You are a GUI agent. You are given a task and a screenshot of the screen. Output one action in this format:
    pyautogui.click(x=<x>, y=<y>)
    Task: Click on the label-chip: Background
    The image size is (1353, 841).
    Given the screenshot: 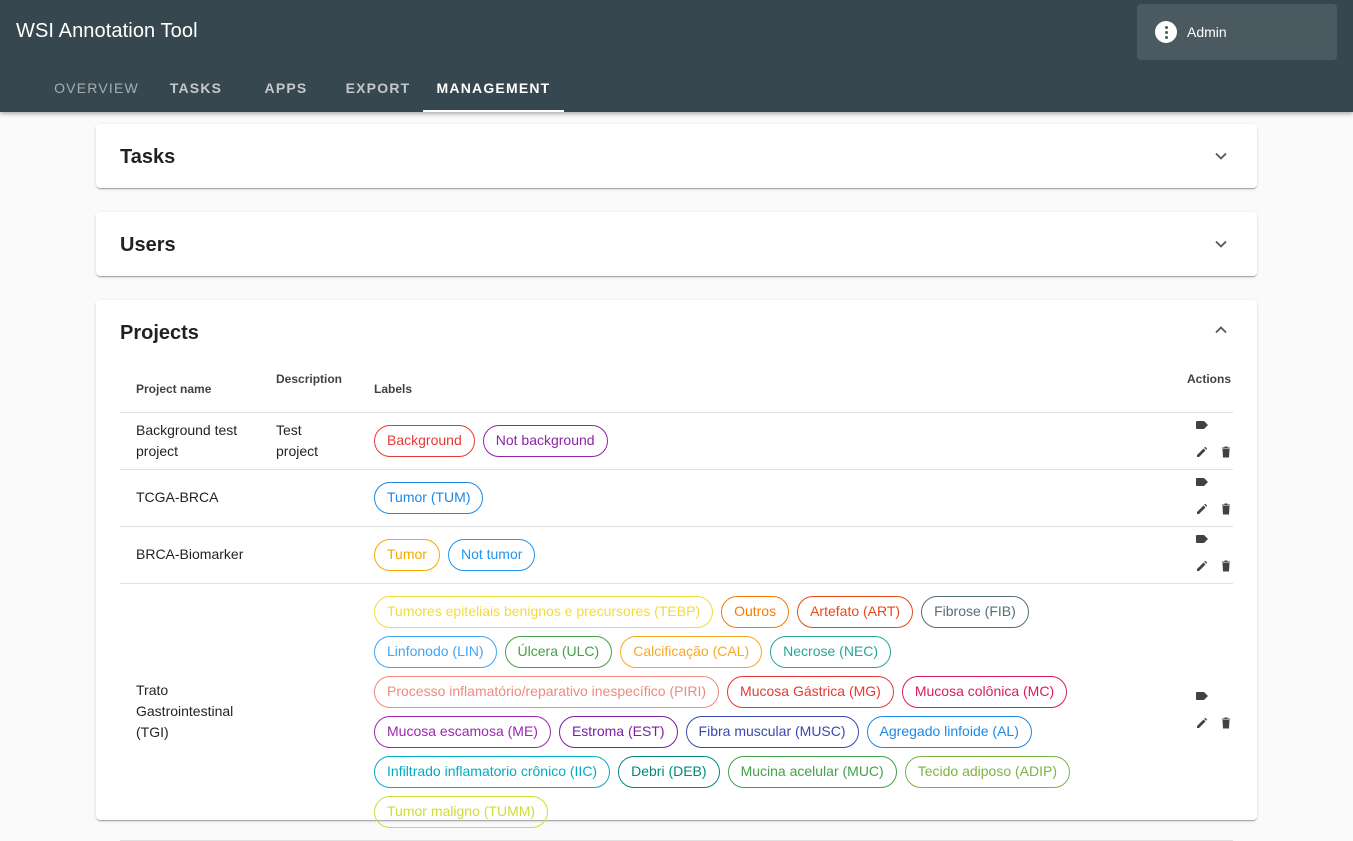 What is the action you would take?
    pyautogui.click(x=424, y=440)
    